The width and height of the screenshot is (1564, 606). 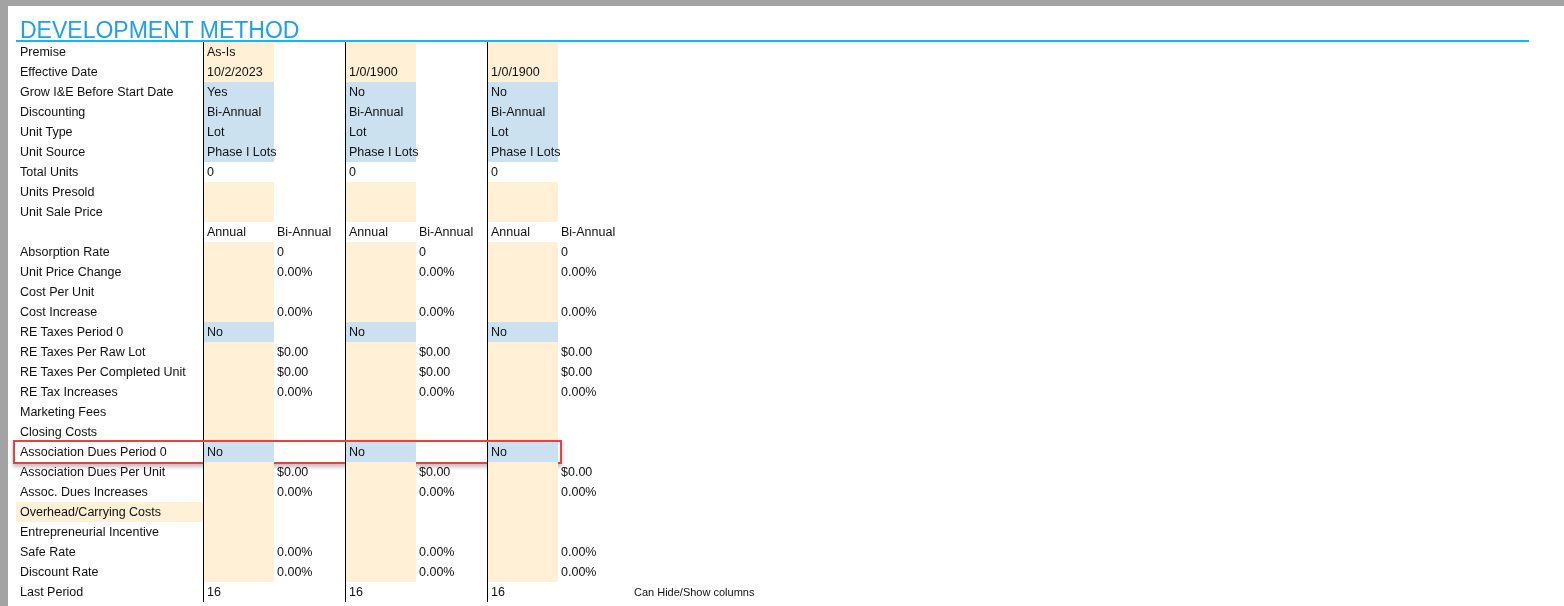 I want to click on table-cell: As-Is, so click(x=238, y=52).